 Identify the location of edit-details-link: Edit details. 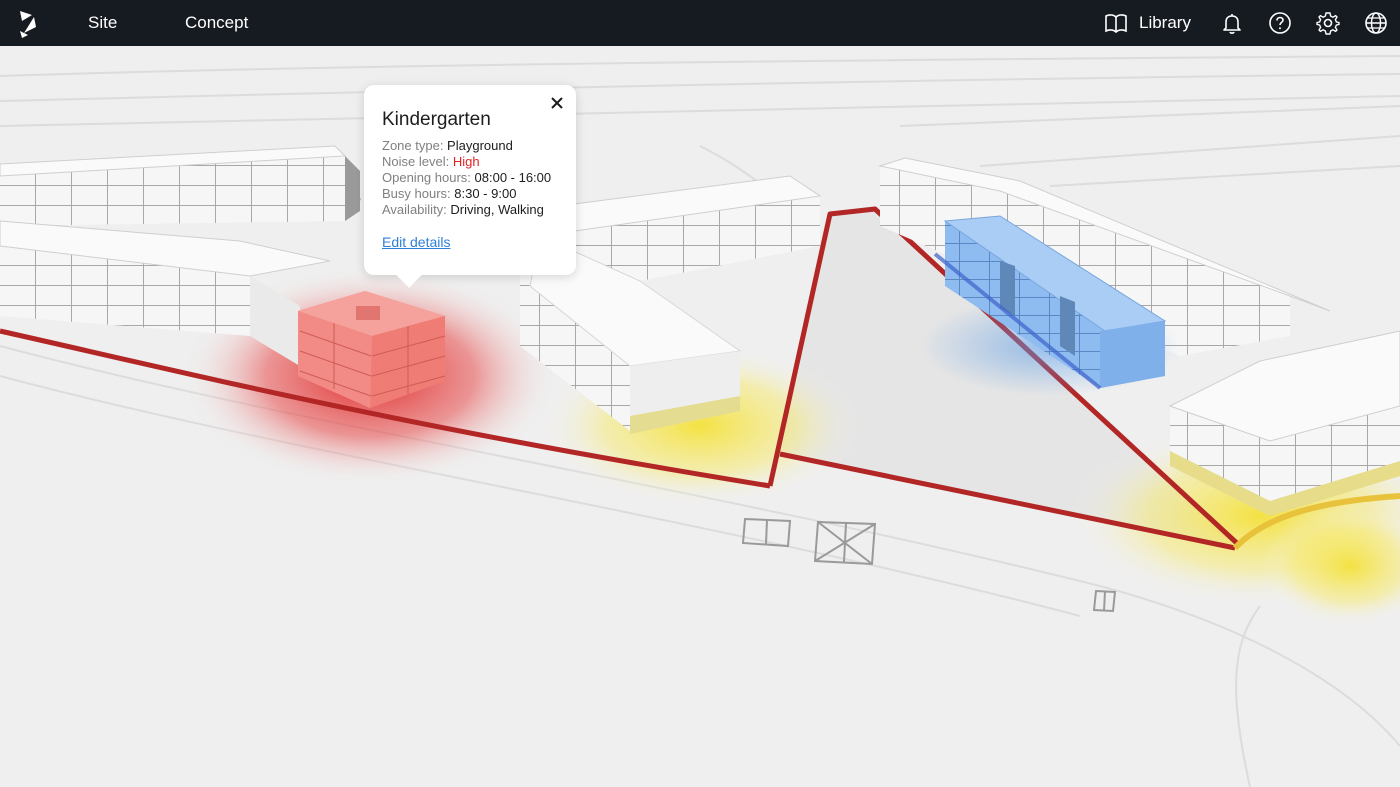
(416, 242).